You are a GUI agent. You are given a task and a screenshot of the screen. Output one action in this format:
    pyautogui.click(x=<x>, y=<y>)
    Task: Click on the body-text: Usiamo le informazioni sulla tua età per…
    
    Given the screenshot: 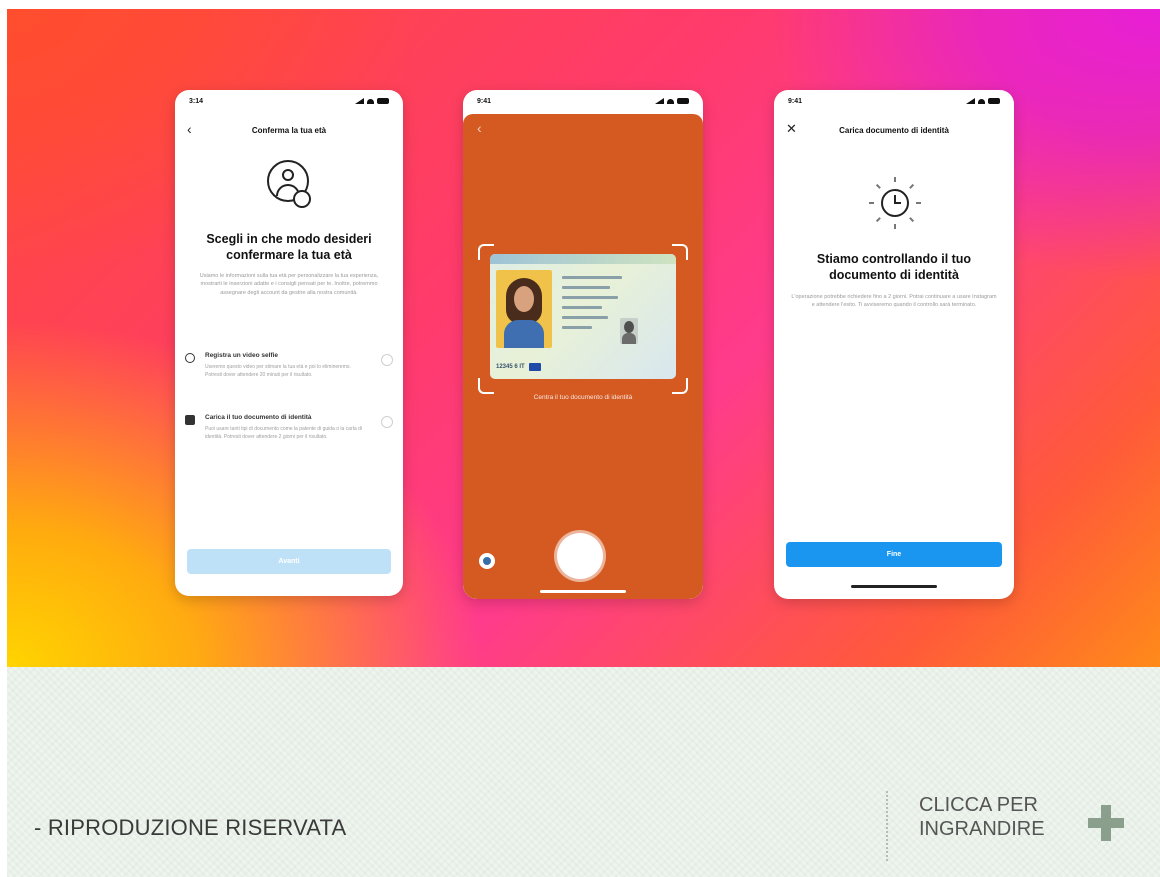 What is the action you would take?
    pyautogui.click(x=289, y=284)
    